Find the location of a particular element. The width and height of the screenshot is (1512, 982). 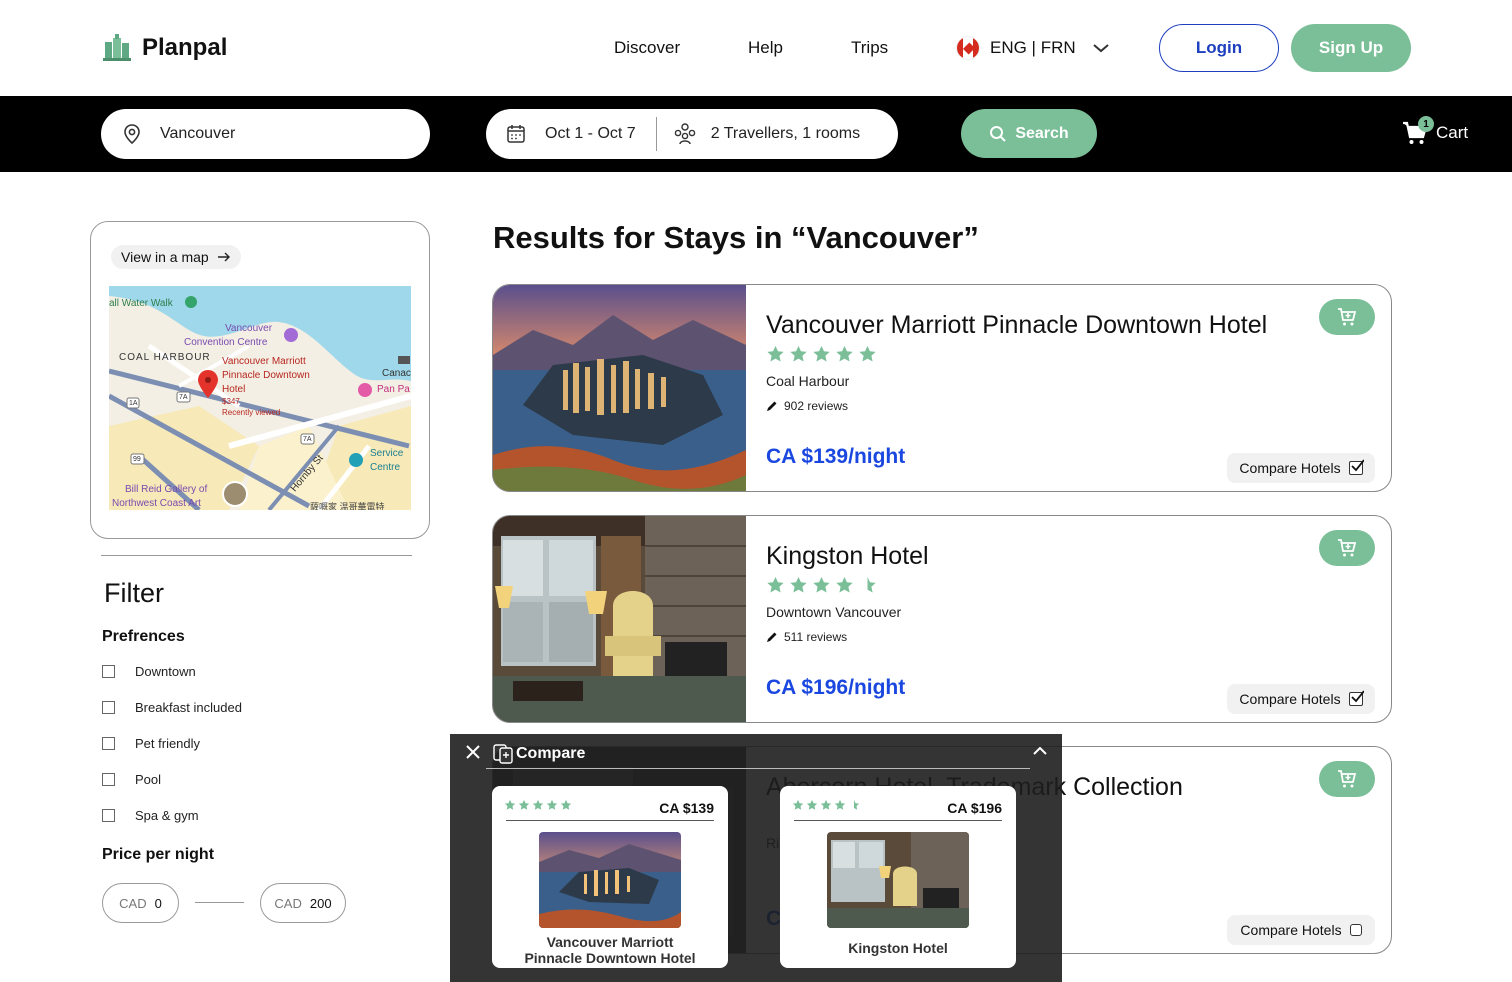

price-max-currency: CAD is located at coordinates (288, 903).